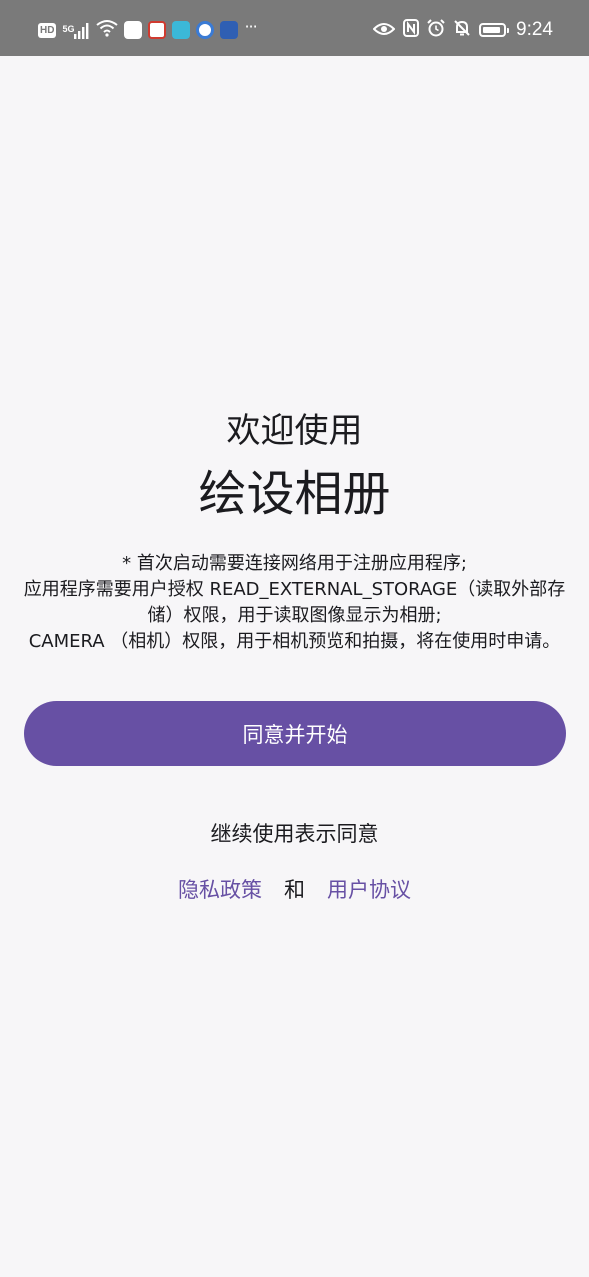 This screenshot has height=1277, width=589. I want to click on mute-bell-icon, so click(462, 30).